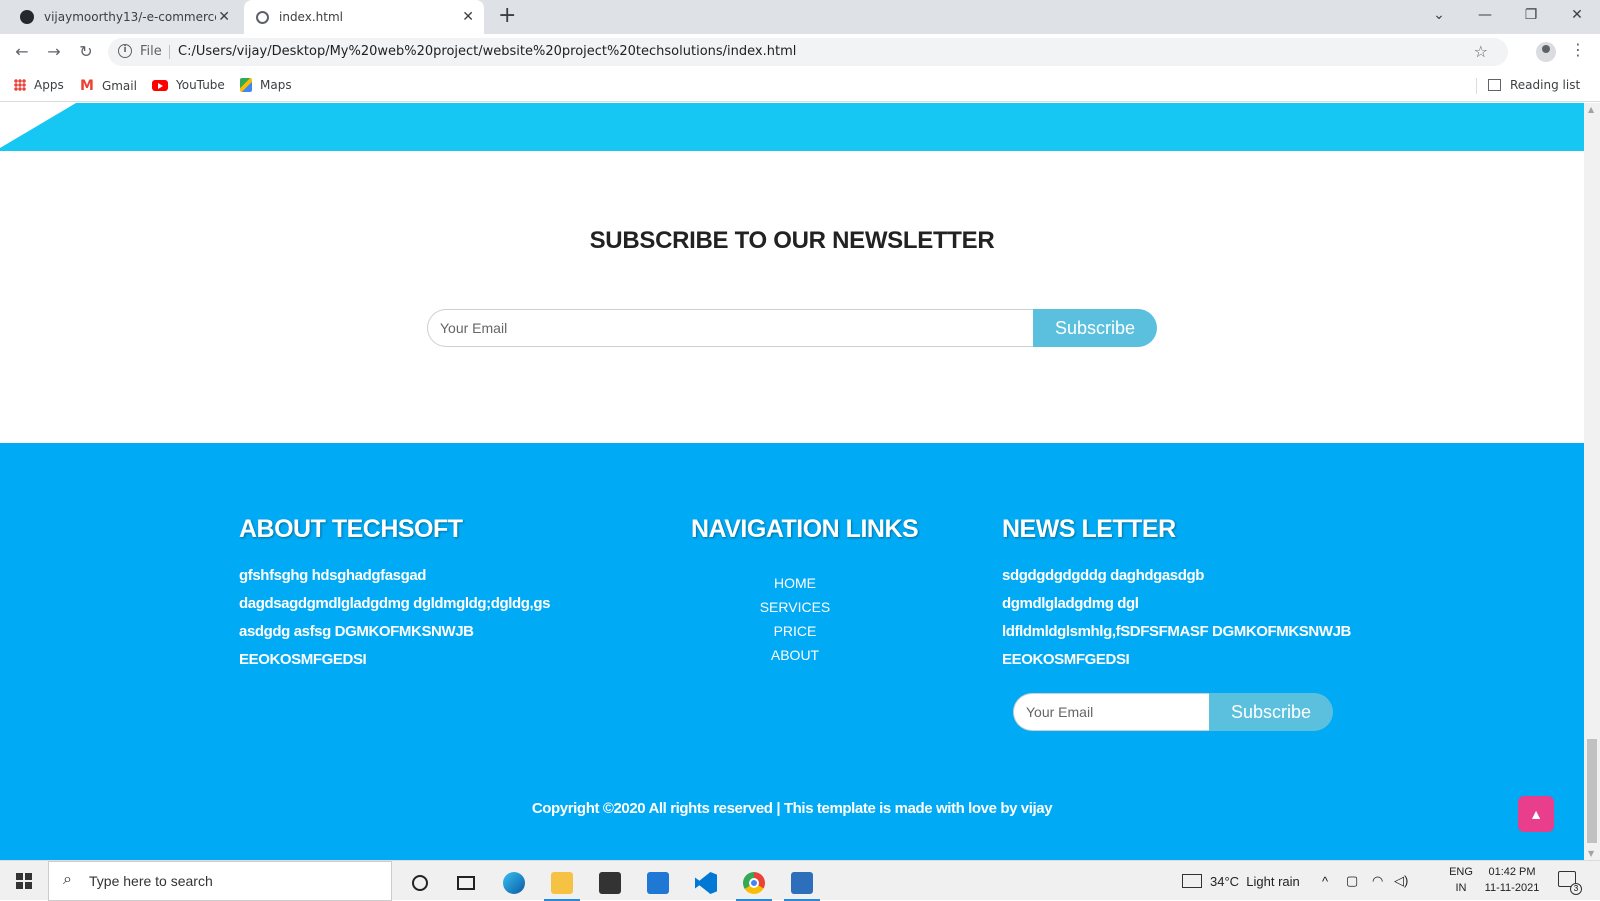 The width and height of the screenshot is (1600, 901). What do you see at coordinates (795, 607) in the screenshot?
I see `footer-link-services: SERVICES` at bounding box center [795, 607].